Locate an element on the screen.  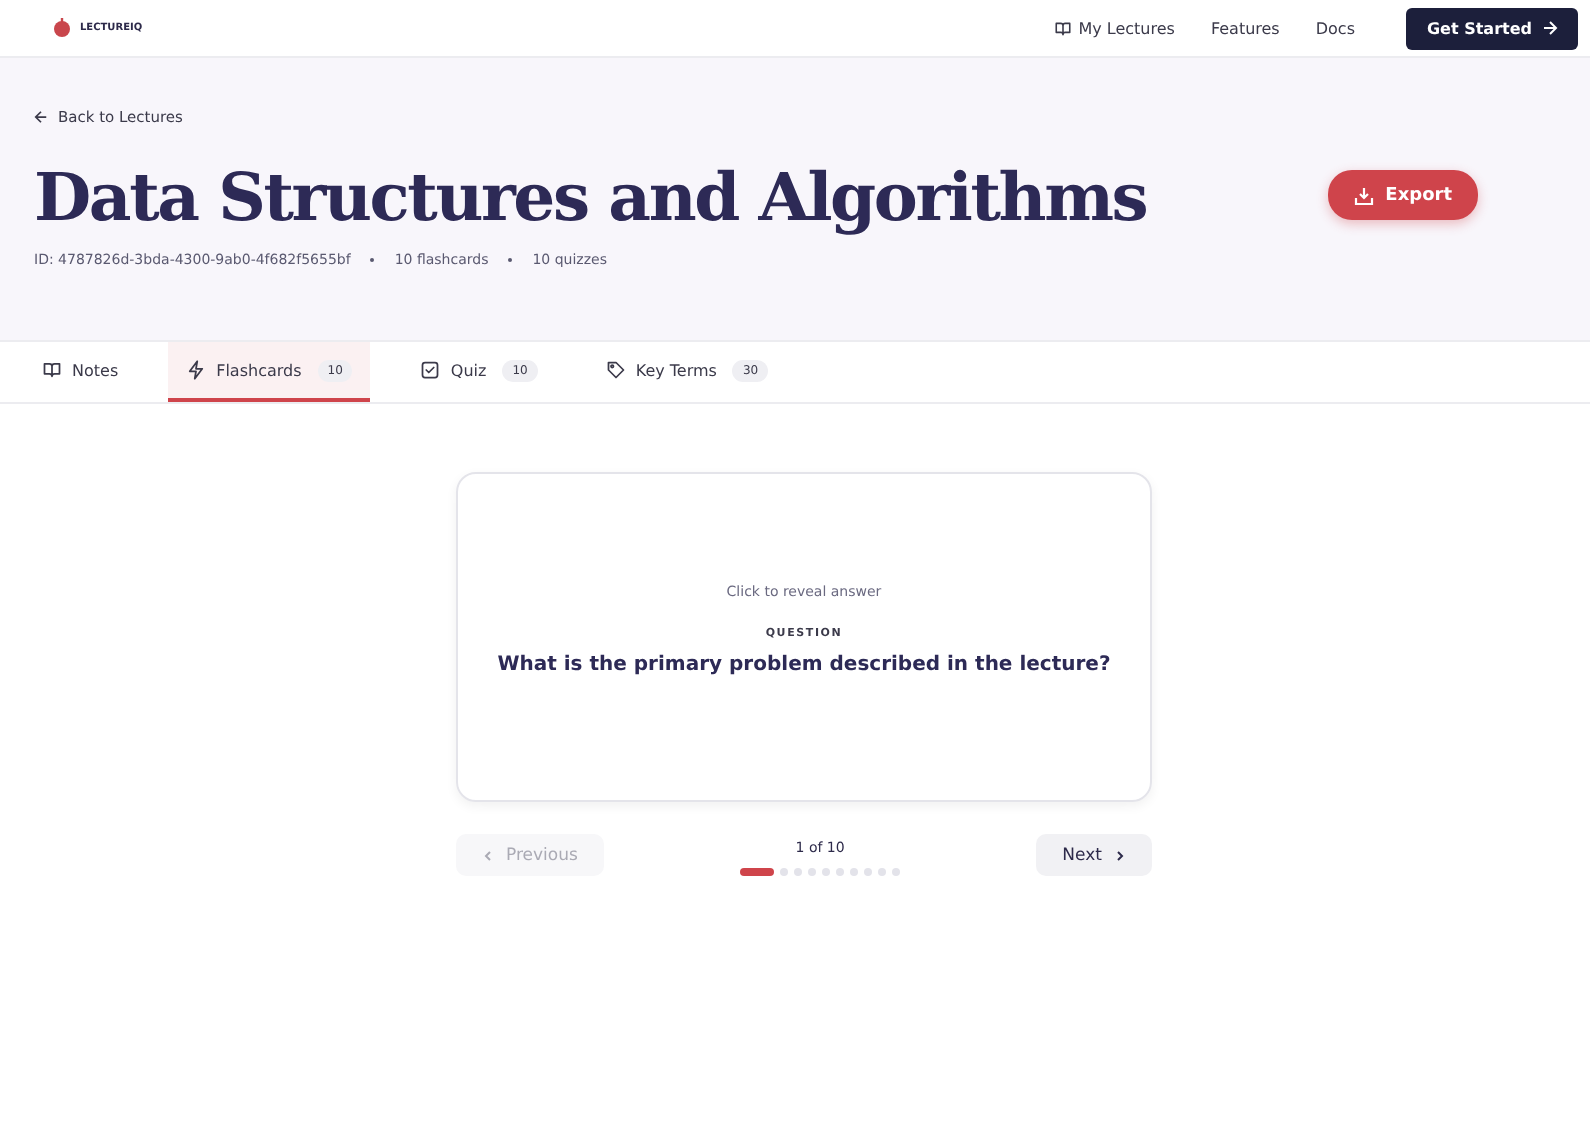
bolt-icon is located at coordinates (196, 370).